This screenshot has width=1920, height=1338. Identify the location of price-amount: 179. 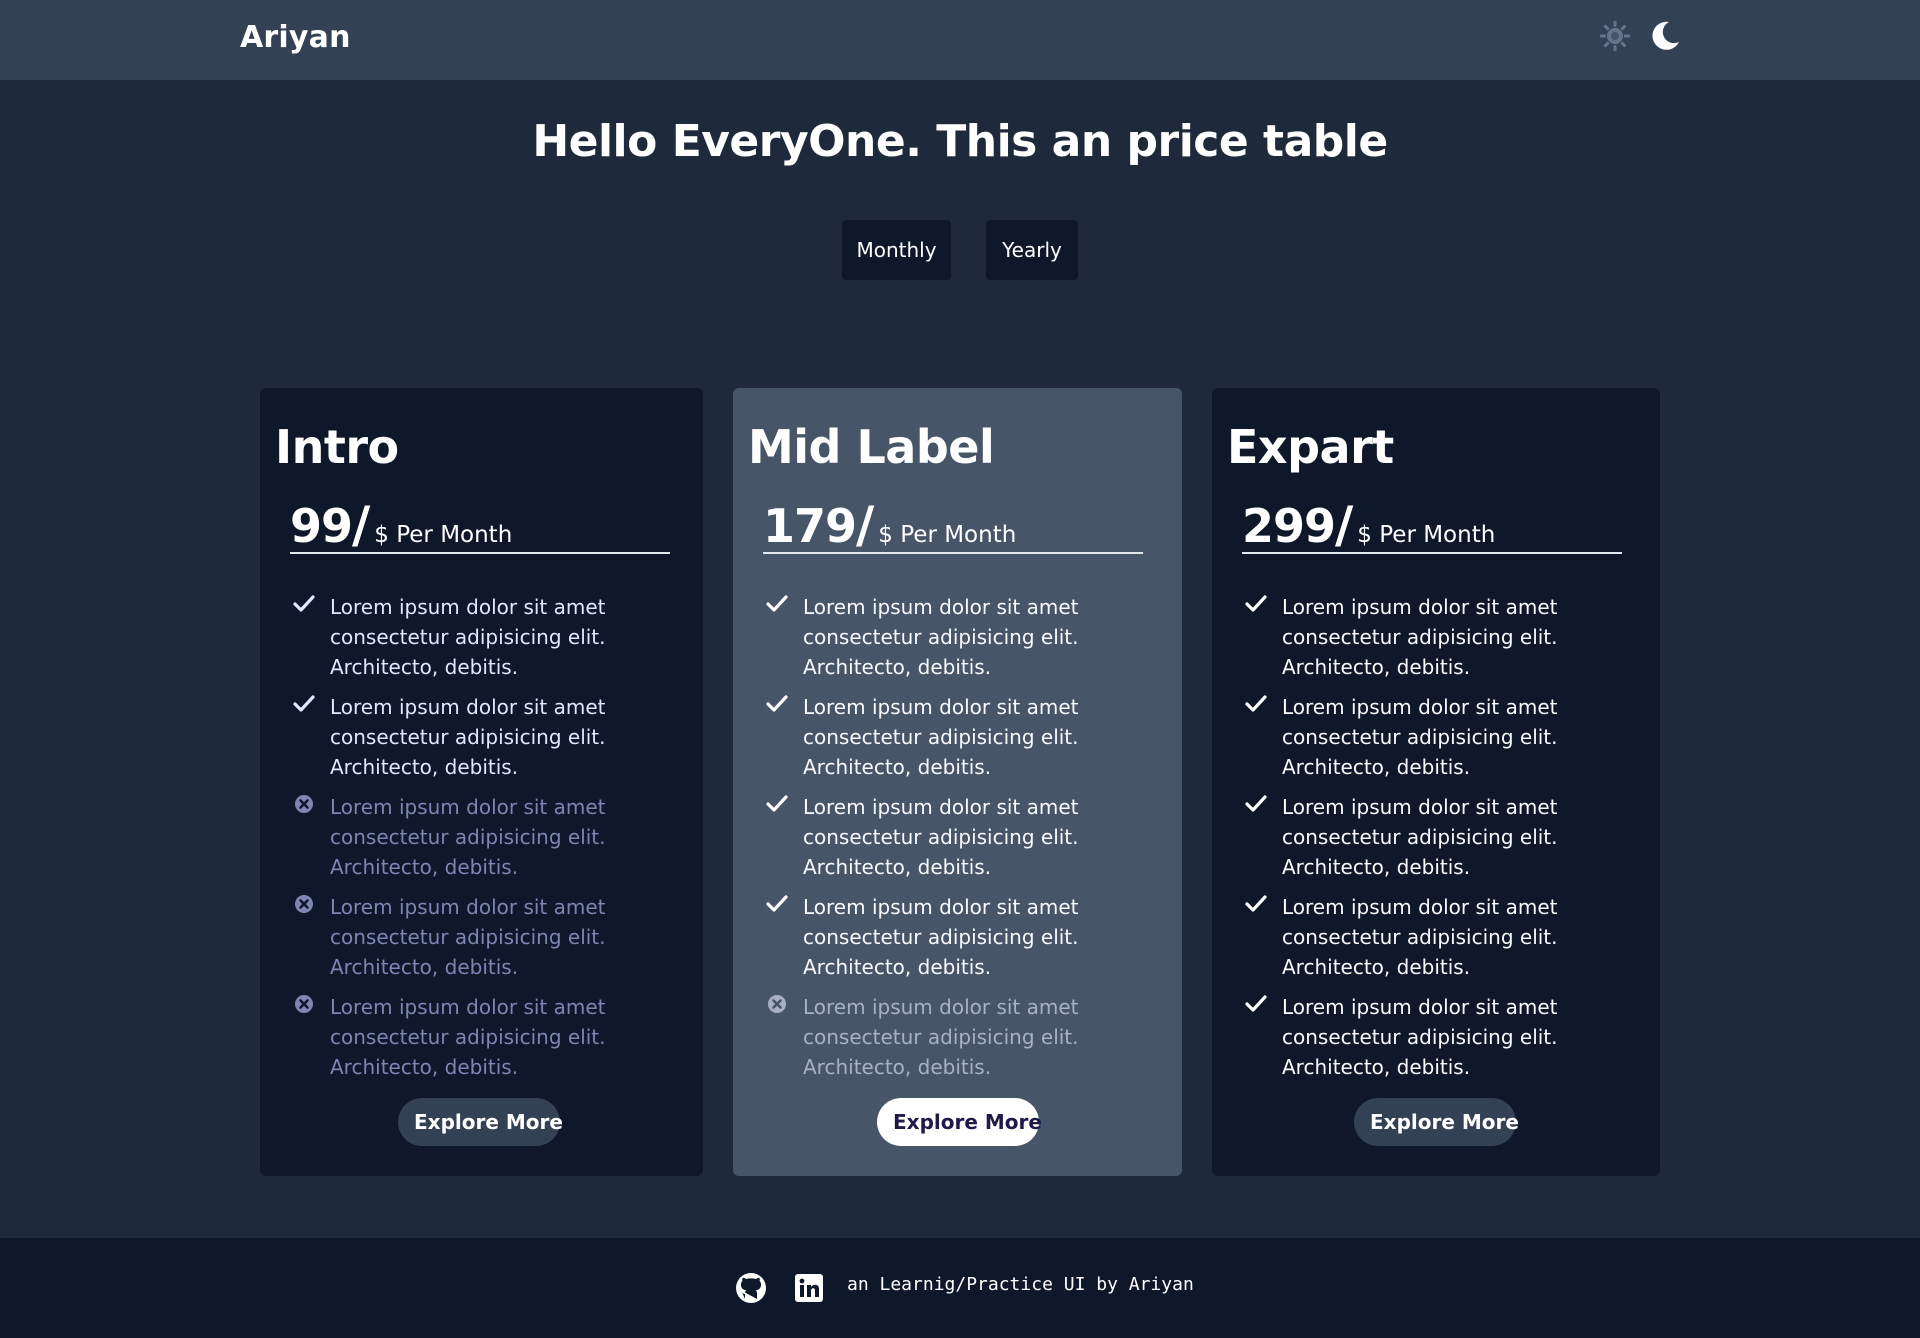
(810, 526).